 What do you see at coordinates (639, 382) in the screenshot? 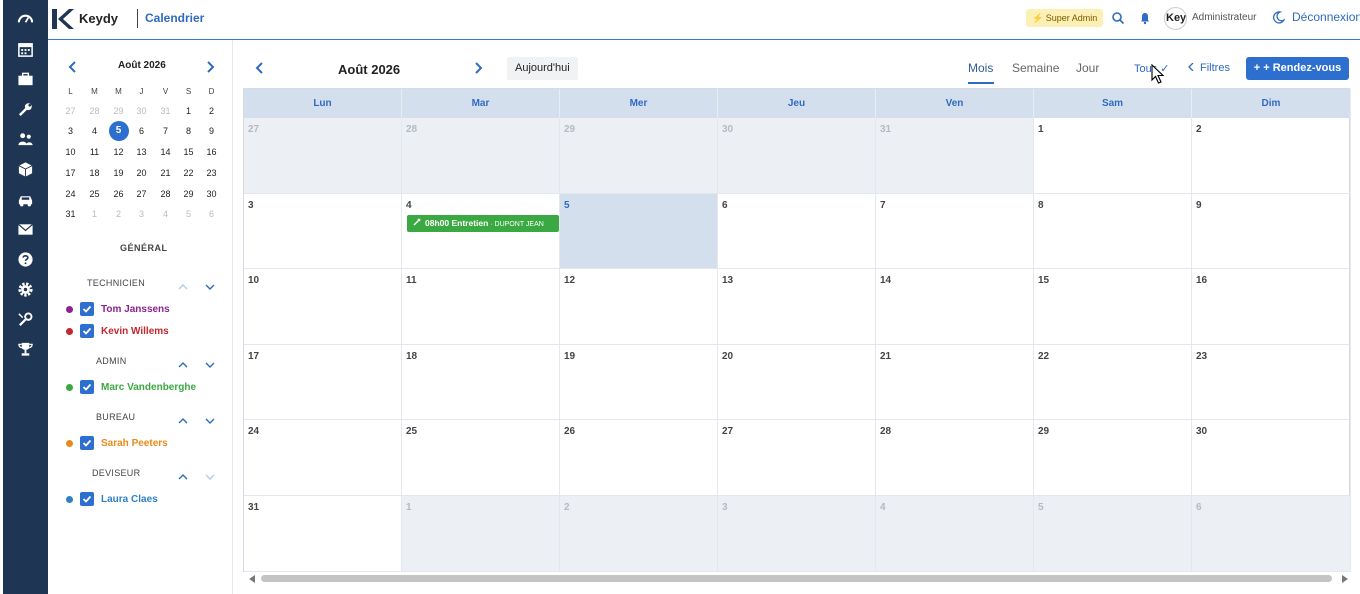
I see `day-cell: 19` at bounding box center [639, 382].